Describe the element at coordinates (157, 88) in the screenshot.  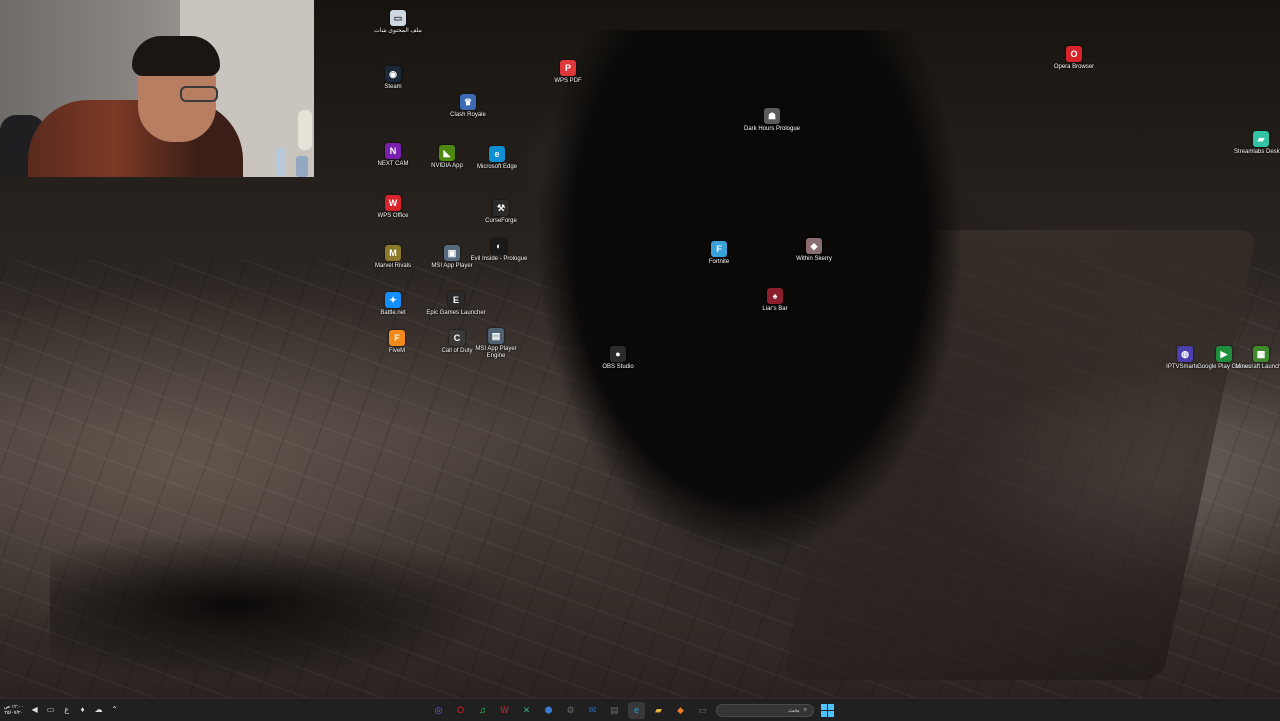
I see `webcam-overlay` at that location.